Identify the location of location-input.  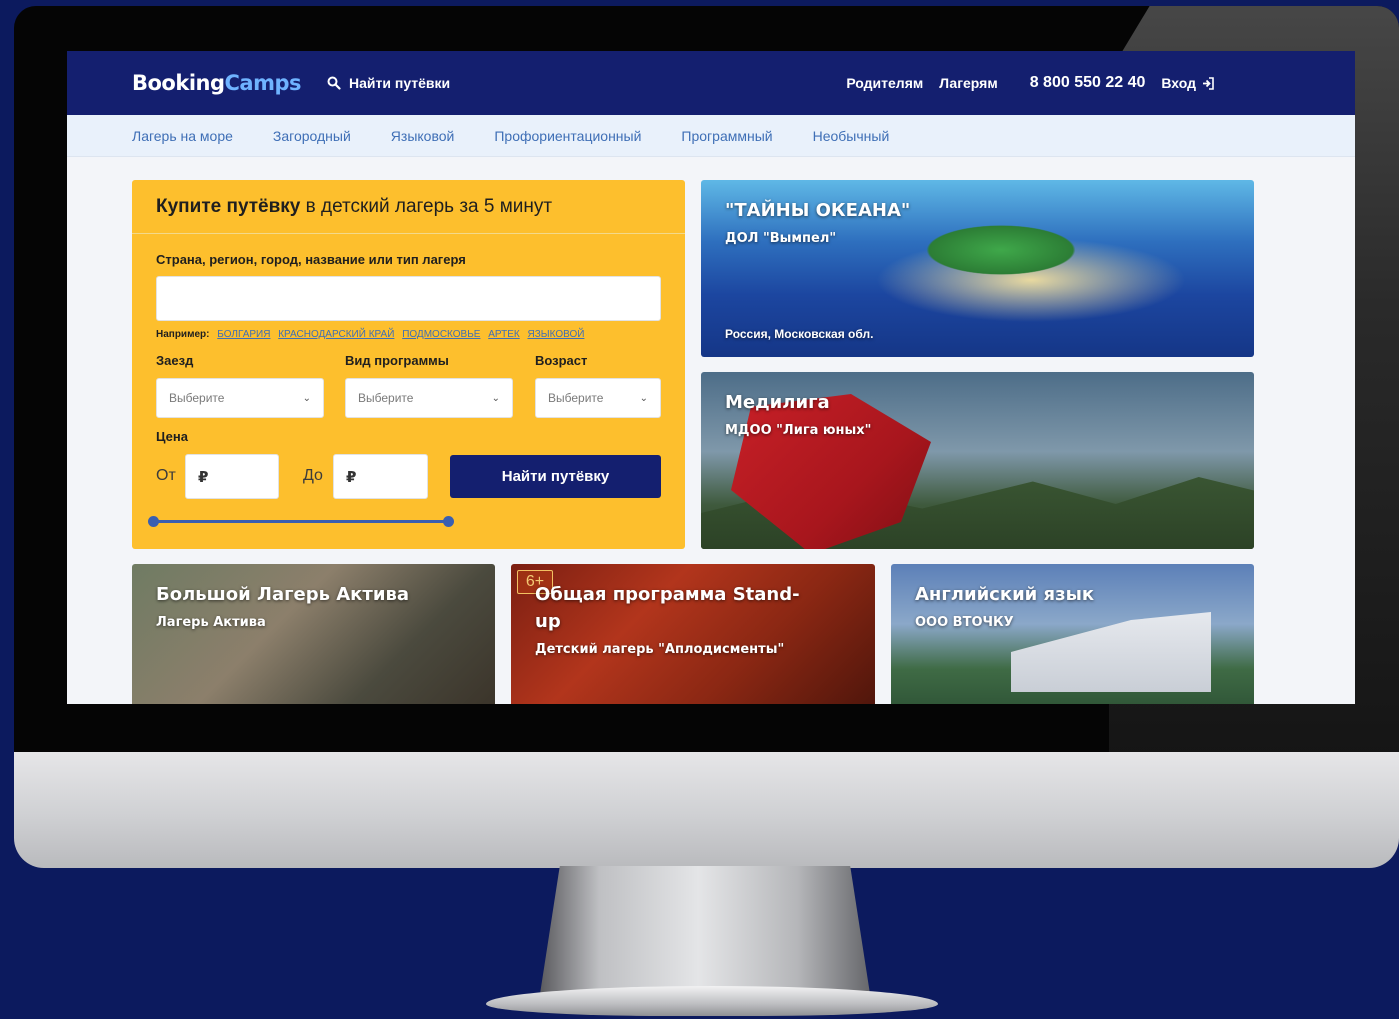
(408, 298).